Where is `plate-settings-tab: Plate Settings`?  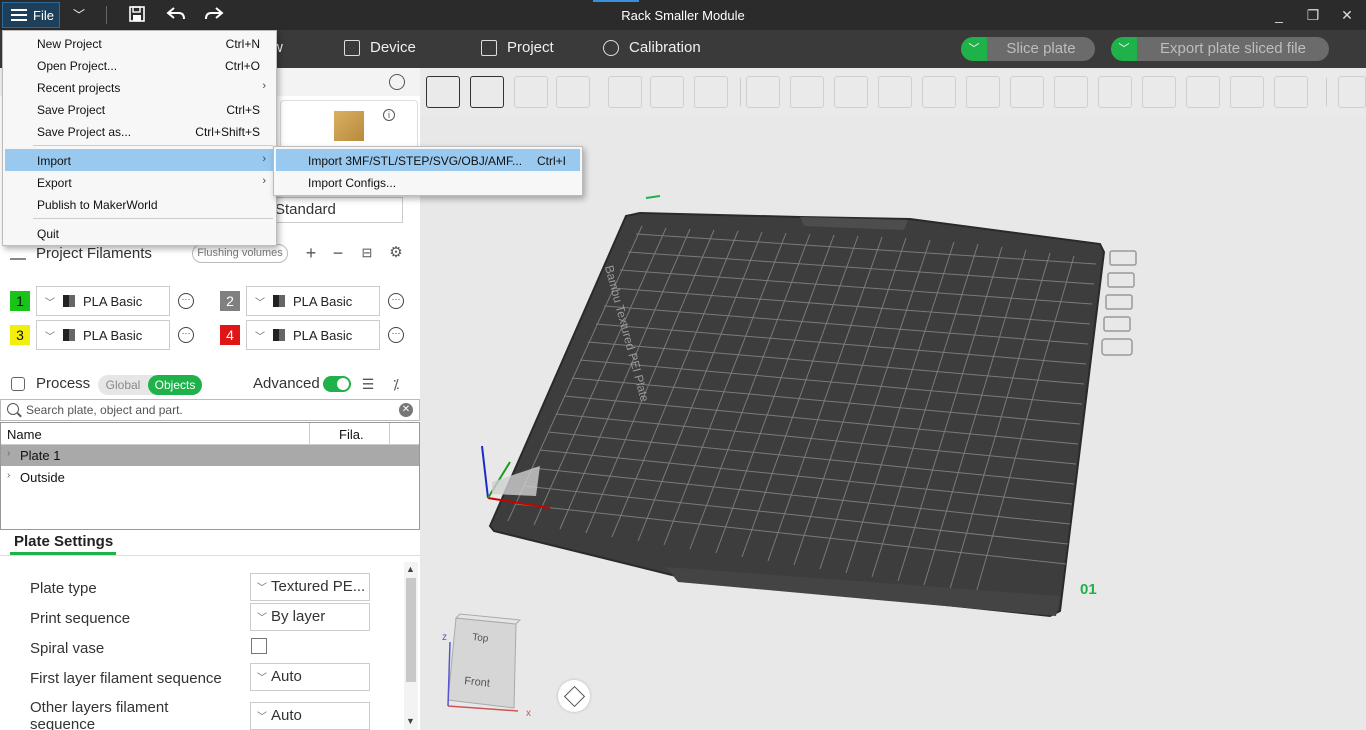 plate-settings-tab: Plate Settings is located at coordinates (210, 543).